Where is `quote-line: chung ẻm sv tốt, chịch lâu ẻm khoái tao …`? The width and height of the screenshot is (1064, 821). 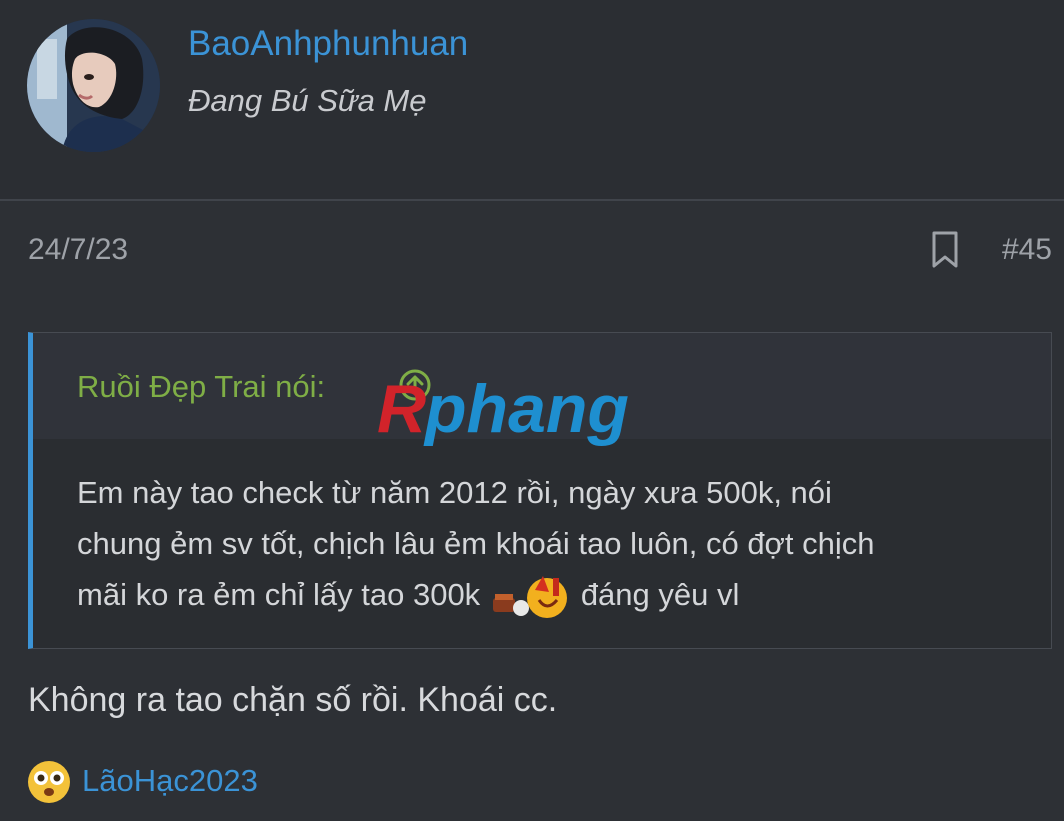
quote-line: chung ẻm sv tốt, chịch lâu ẻm khoái tao … is located at coordinates (476, 543).